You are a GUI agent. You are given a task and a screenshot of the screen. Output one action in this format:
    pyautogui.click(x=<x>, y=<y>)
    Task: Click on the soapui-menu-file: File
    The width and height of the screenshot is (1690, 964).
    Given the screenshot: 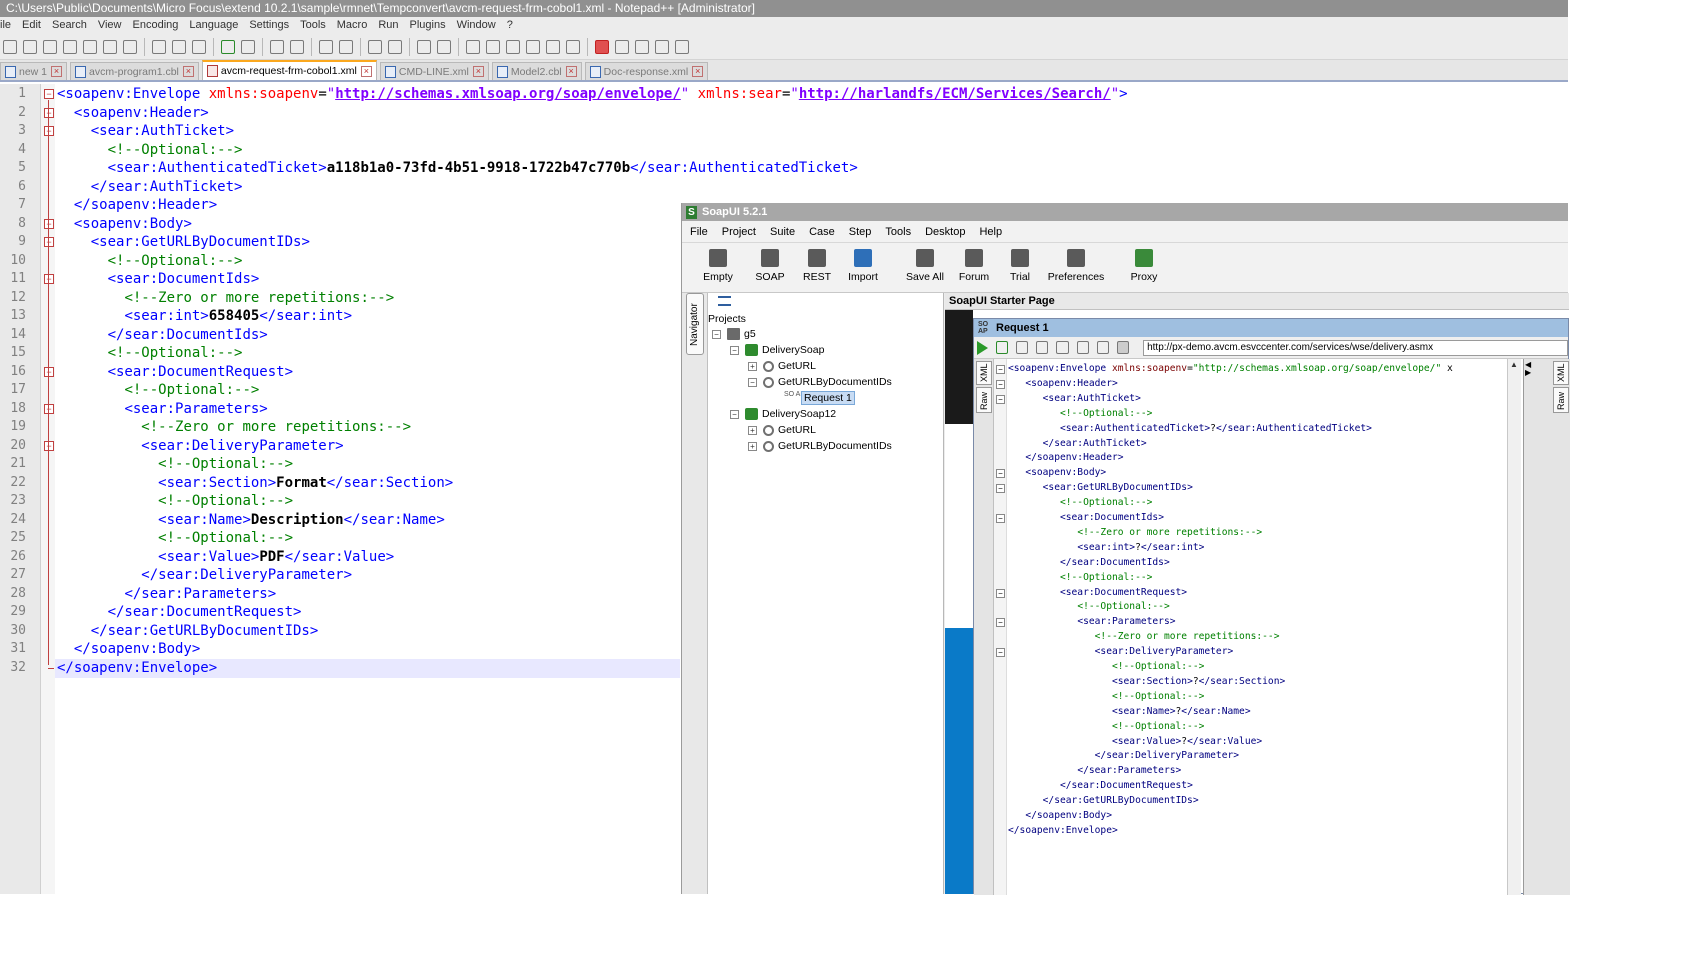 What is the action you would take?
    pyautogui.click(x=699, y=232)
    